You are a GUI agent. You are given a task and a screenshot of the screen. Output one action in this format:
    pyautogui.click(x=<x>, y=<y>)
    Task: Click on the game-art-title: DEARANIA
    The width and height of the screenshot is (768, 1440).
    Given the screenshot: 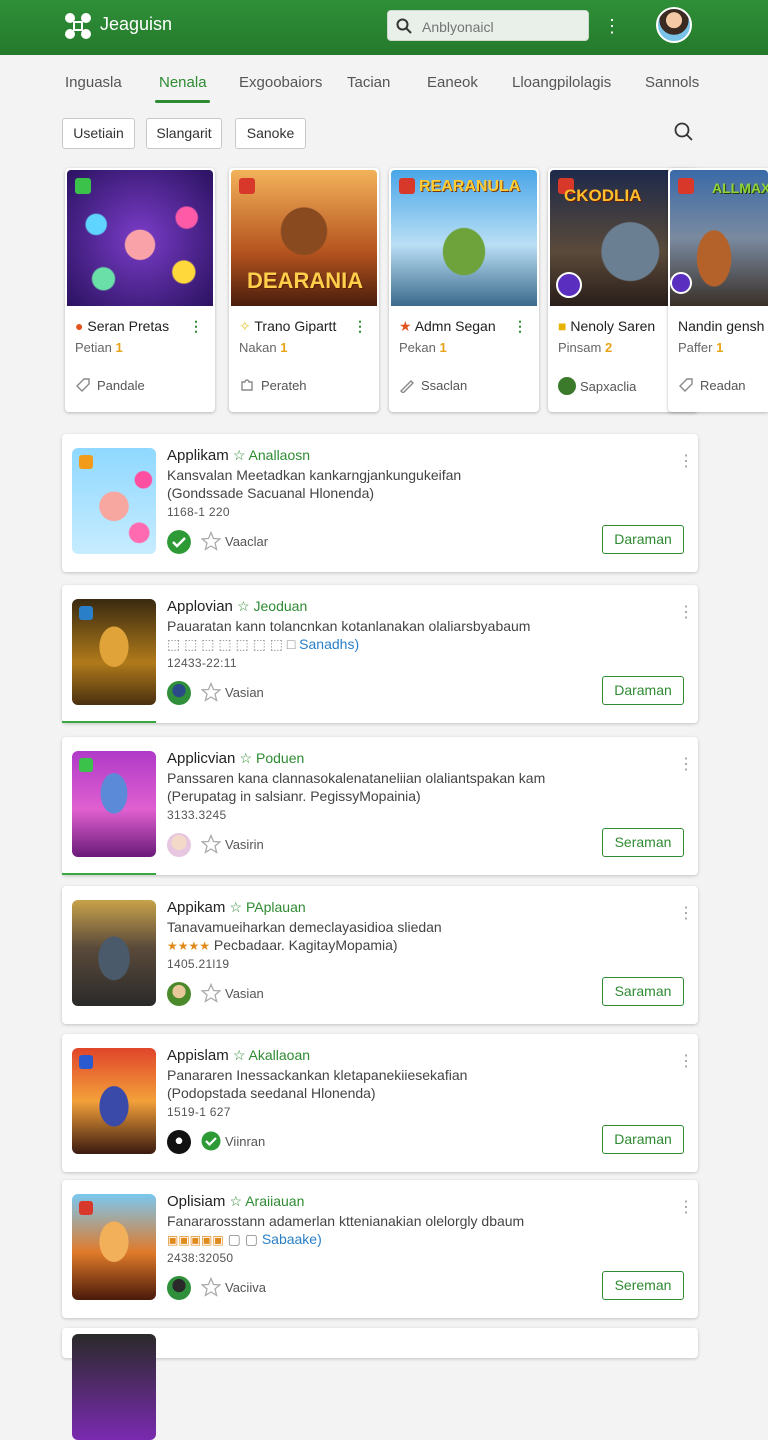 What is the action you would take?
    pyautogui.click(x=305, y=280)
    